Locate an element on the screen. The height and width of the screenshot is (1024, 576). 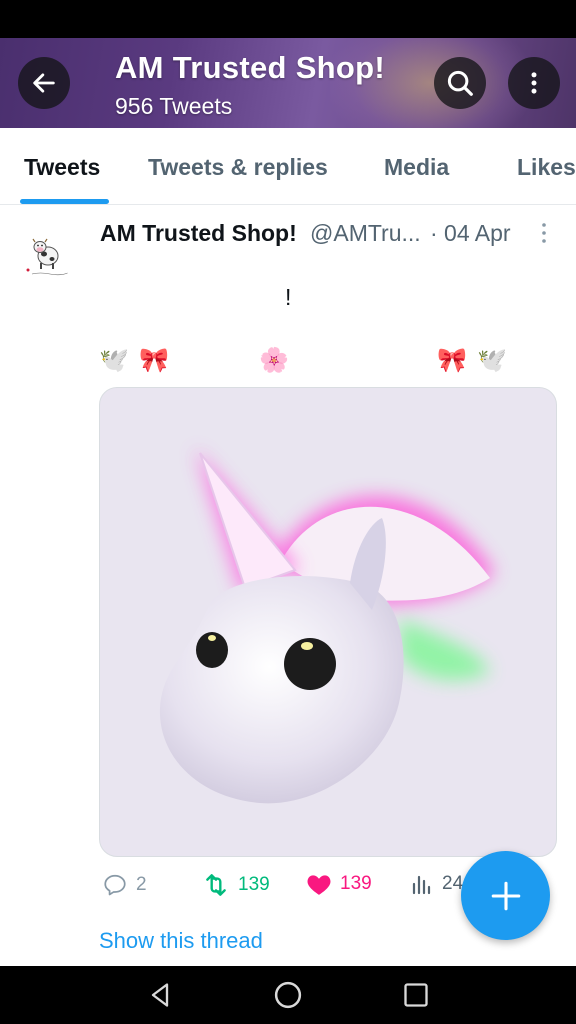
more-options-button is located at coordinates (534, 83).